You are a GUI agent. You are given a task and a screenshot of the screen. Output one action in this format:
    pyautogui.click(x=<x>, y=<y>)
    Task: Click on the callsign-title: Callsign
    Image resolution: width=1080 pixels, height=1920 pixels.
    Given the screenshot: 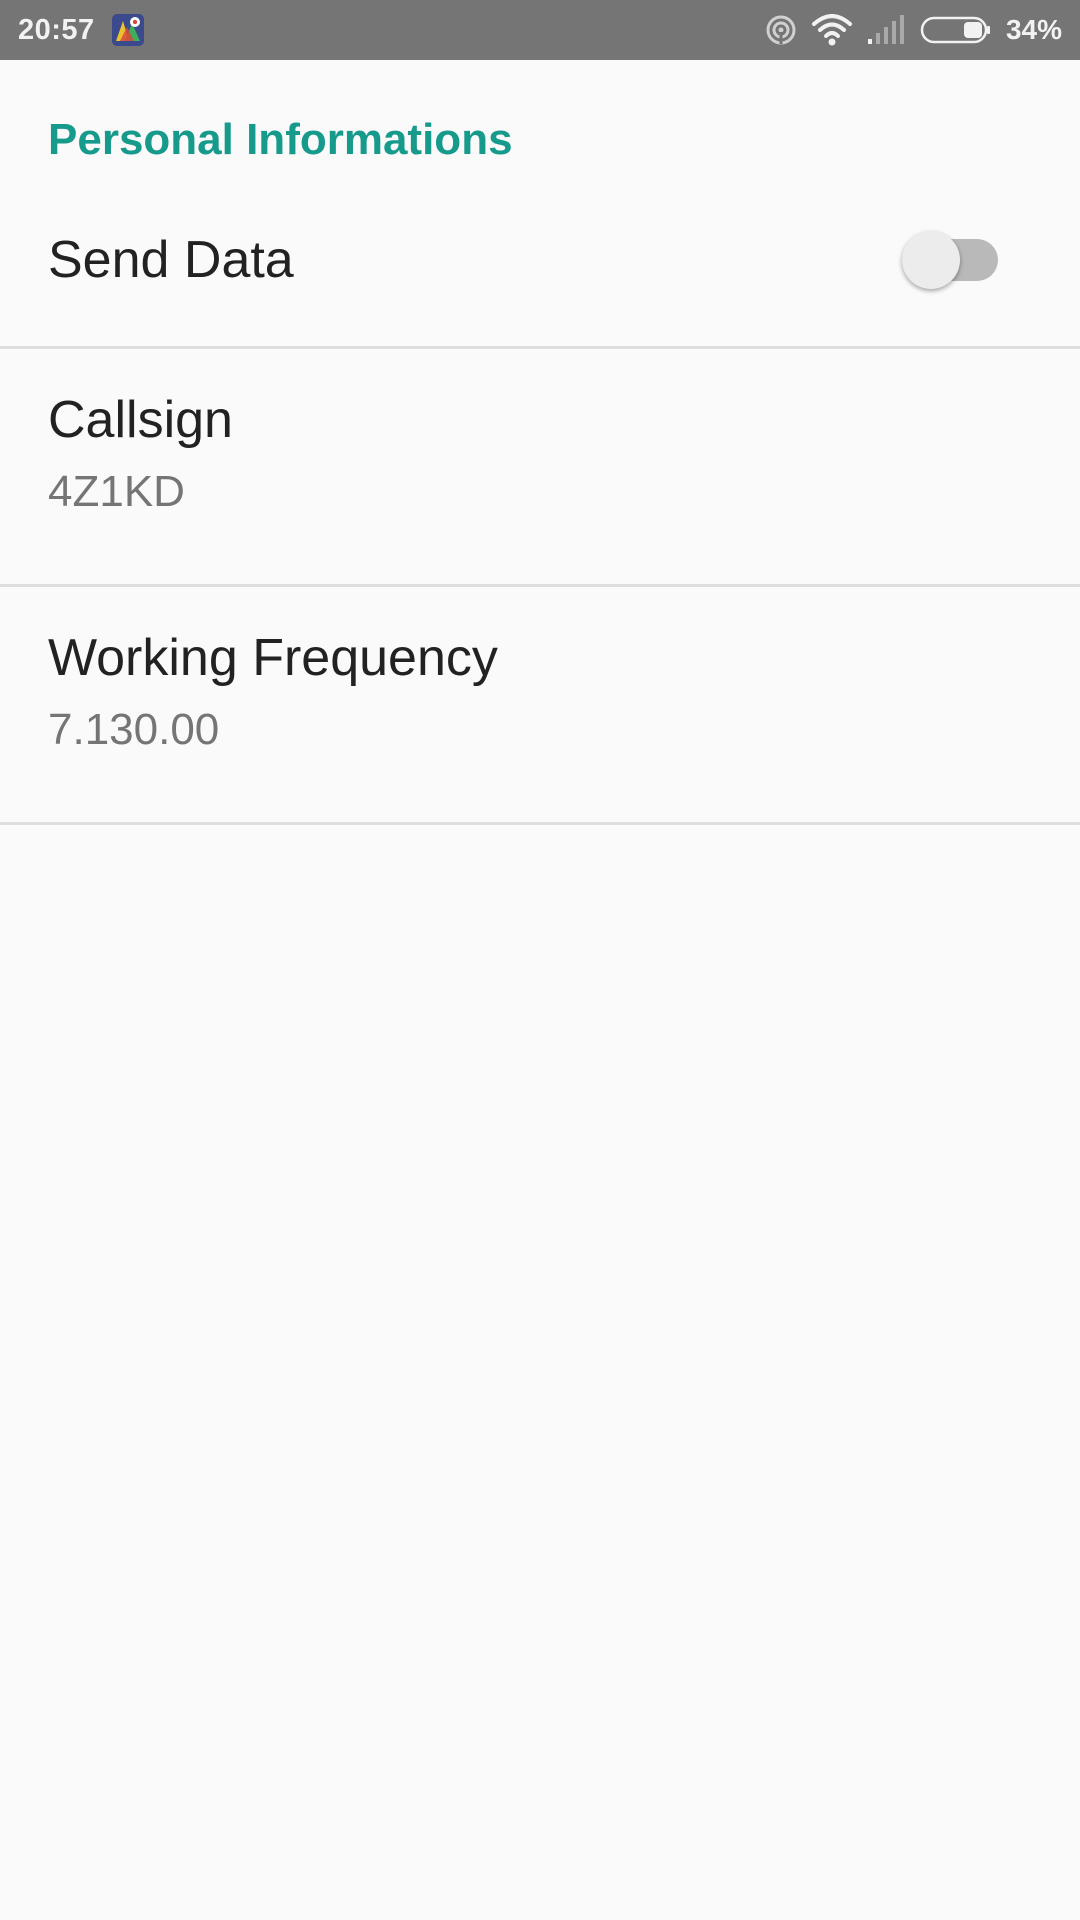 What is the action you would take?
    pyautogui.click(x=140, y=420)
    